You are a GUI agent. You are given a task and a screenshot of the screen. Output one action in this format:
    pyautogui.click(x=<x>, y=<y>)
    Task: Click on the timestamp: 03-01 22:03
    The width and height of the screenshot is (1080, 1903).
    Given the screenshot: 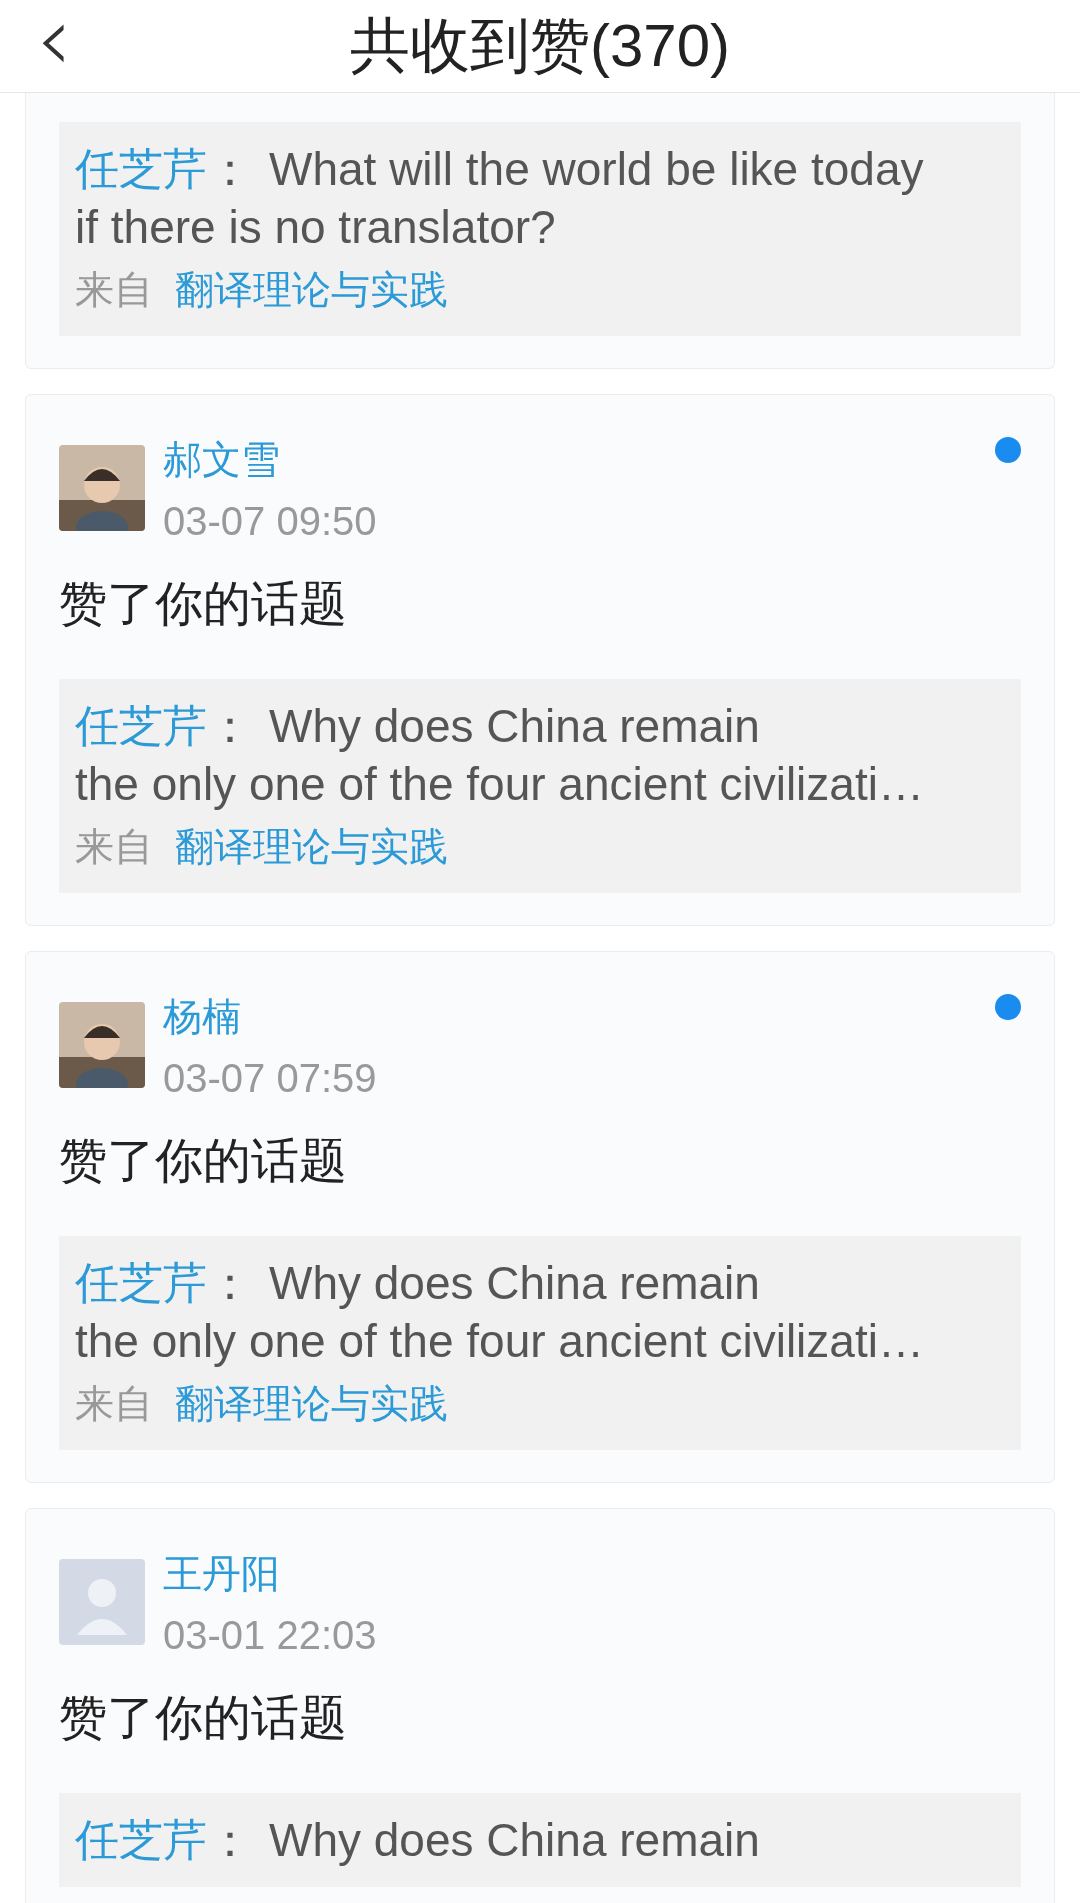 What is the action you would take?
    pyautogui.click(x=270, y=1635)
    